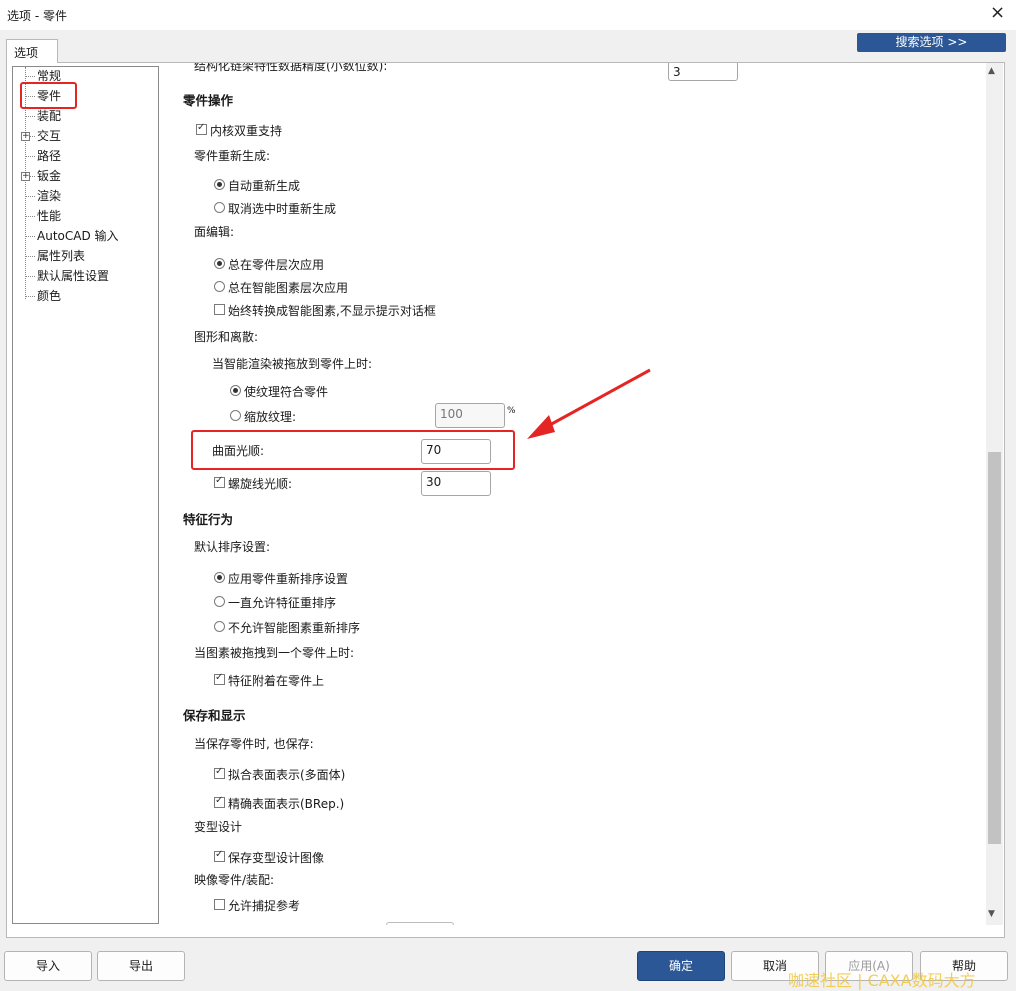 The image size is (1016, 991). Describe the element at coordinates (49, 176) in the screenshot. I see `tree-item-label: 钣金` at that location.